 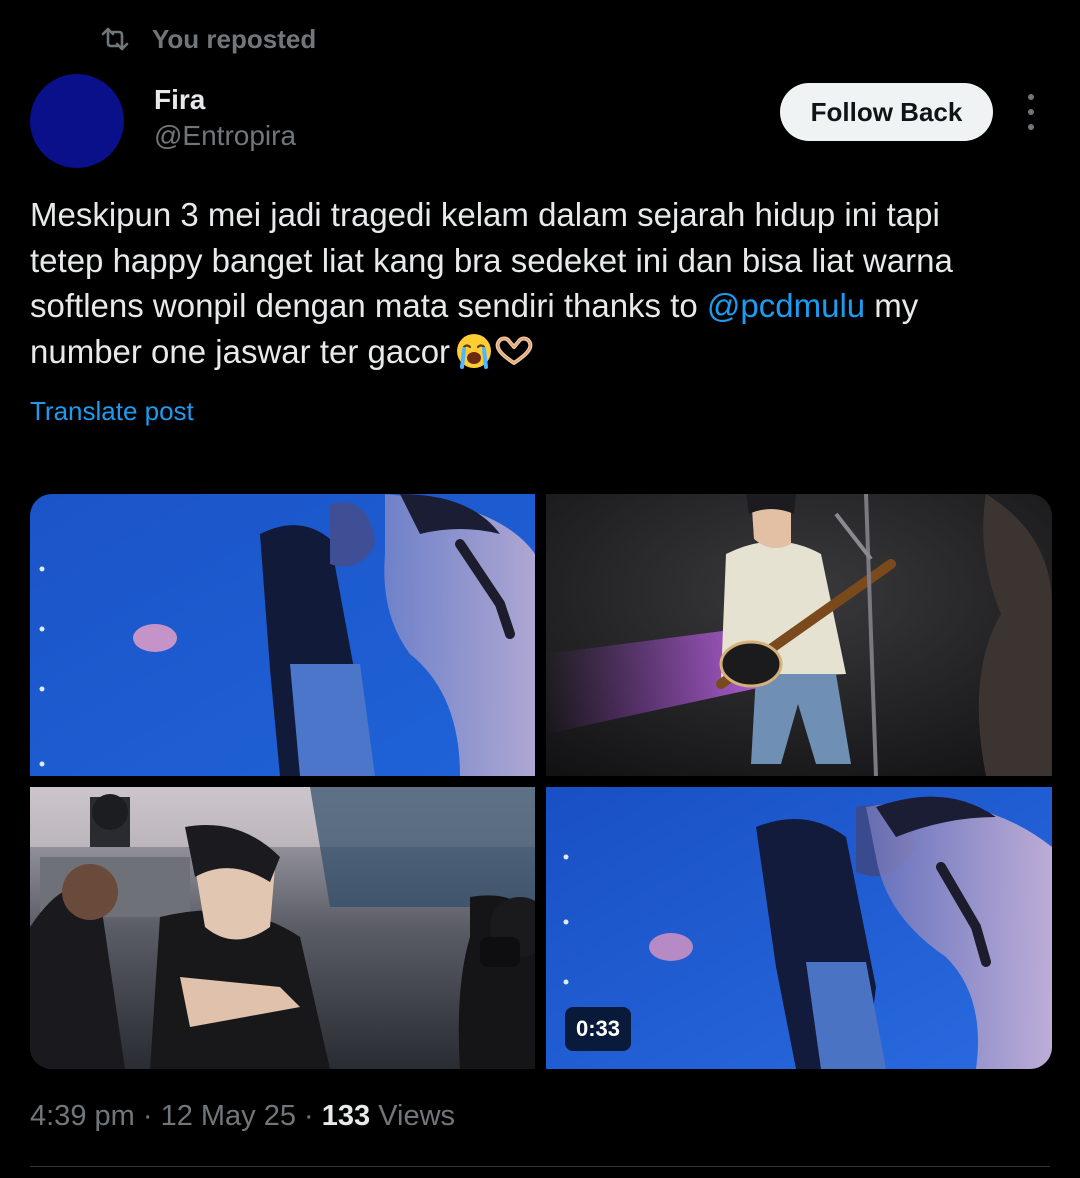 What do you see at coordinates (540, 1166) in the screenshot?
I see `divider` at bounding box center [540, 1166].